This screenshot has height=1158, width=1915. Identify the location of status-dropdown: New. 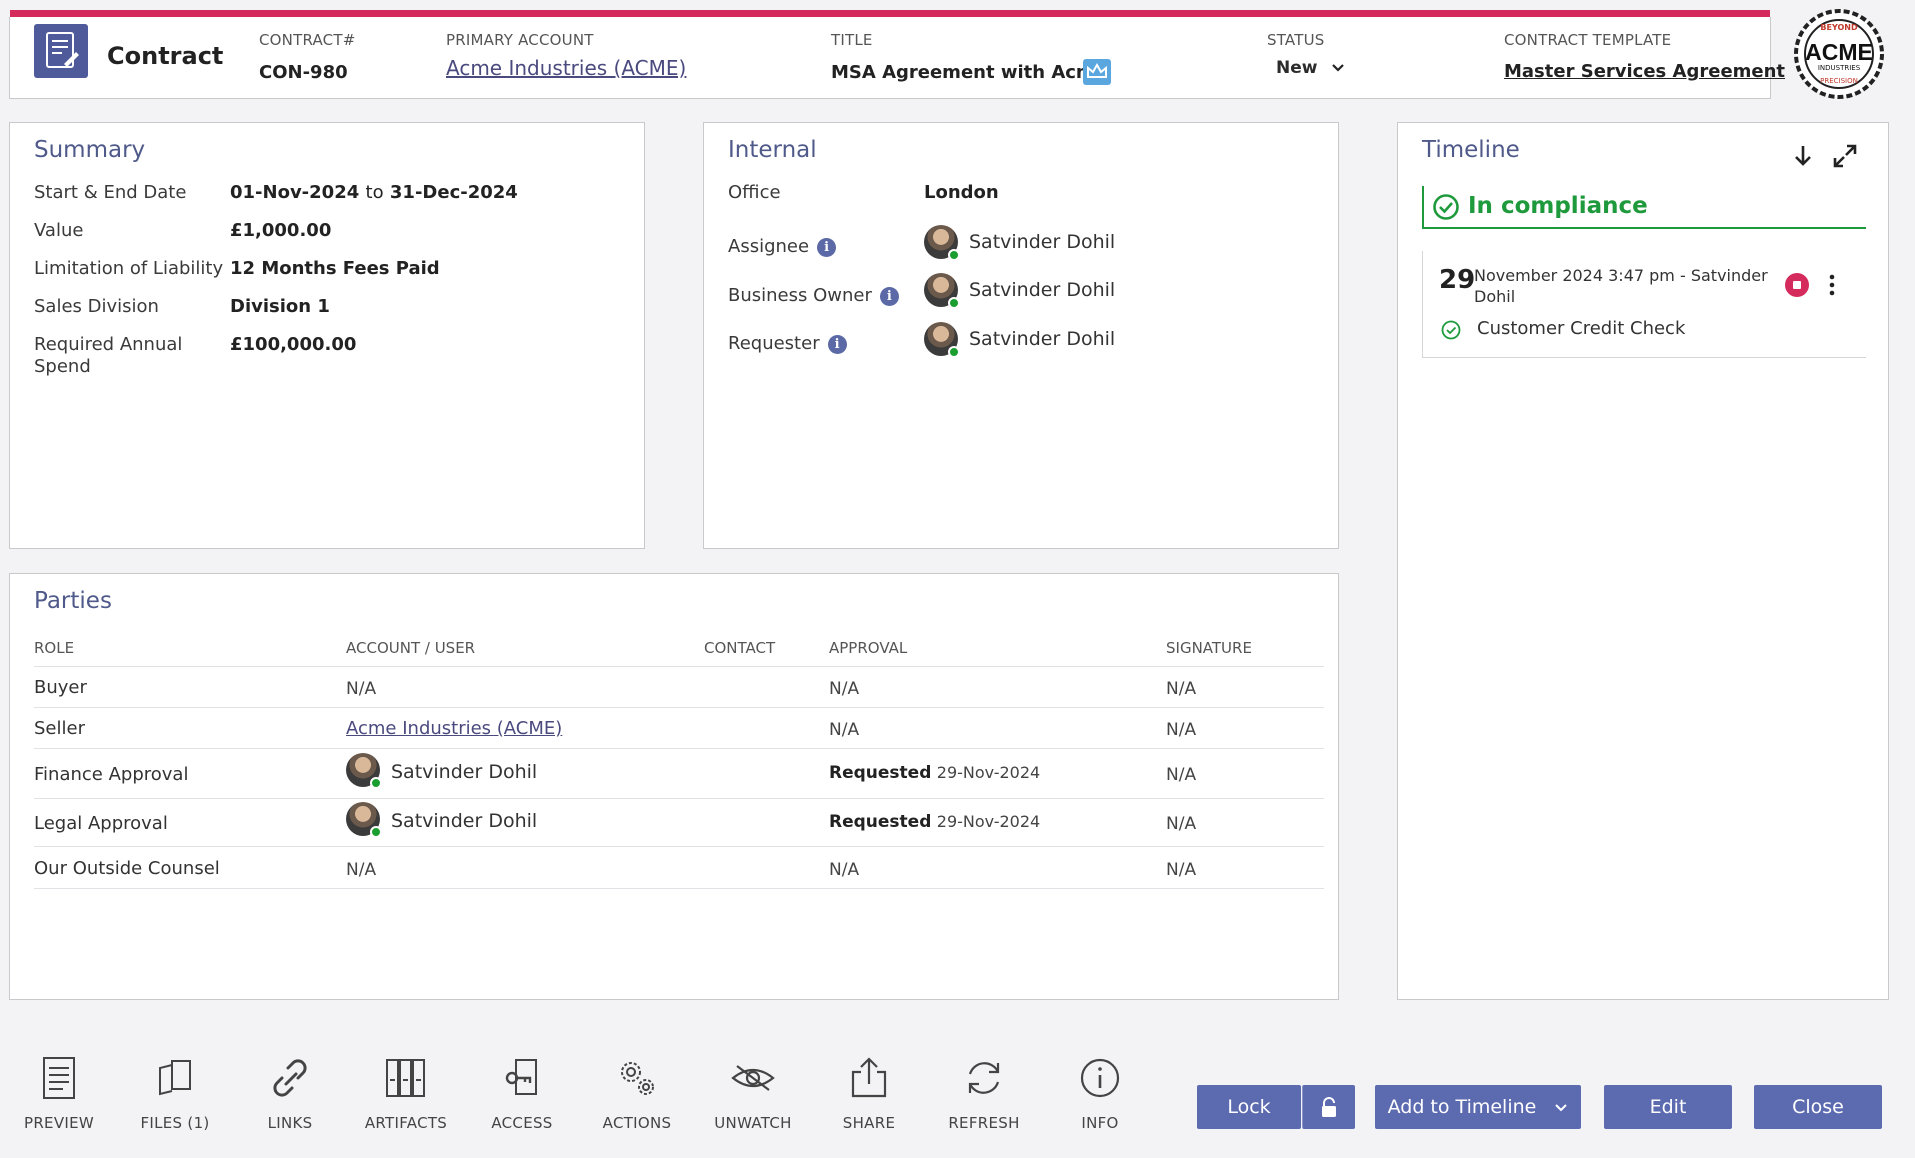
(1310, 67).